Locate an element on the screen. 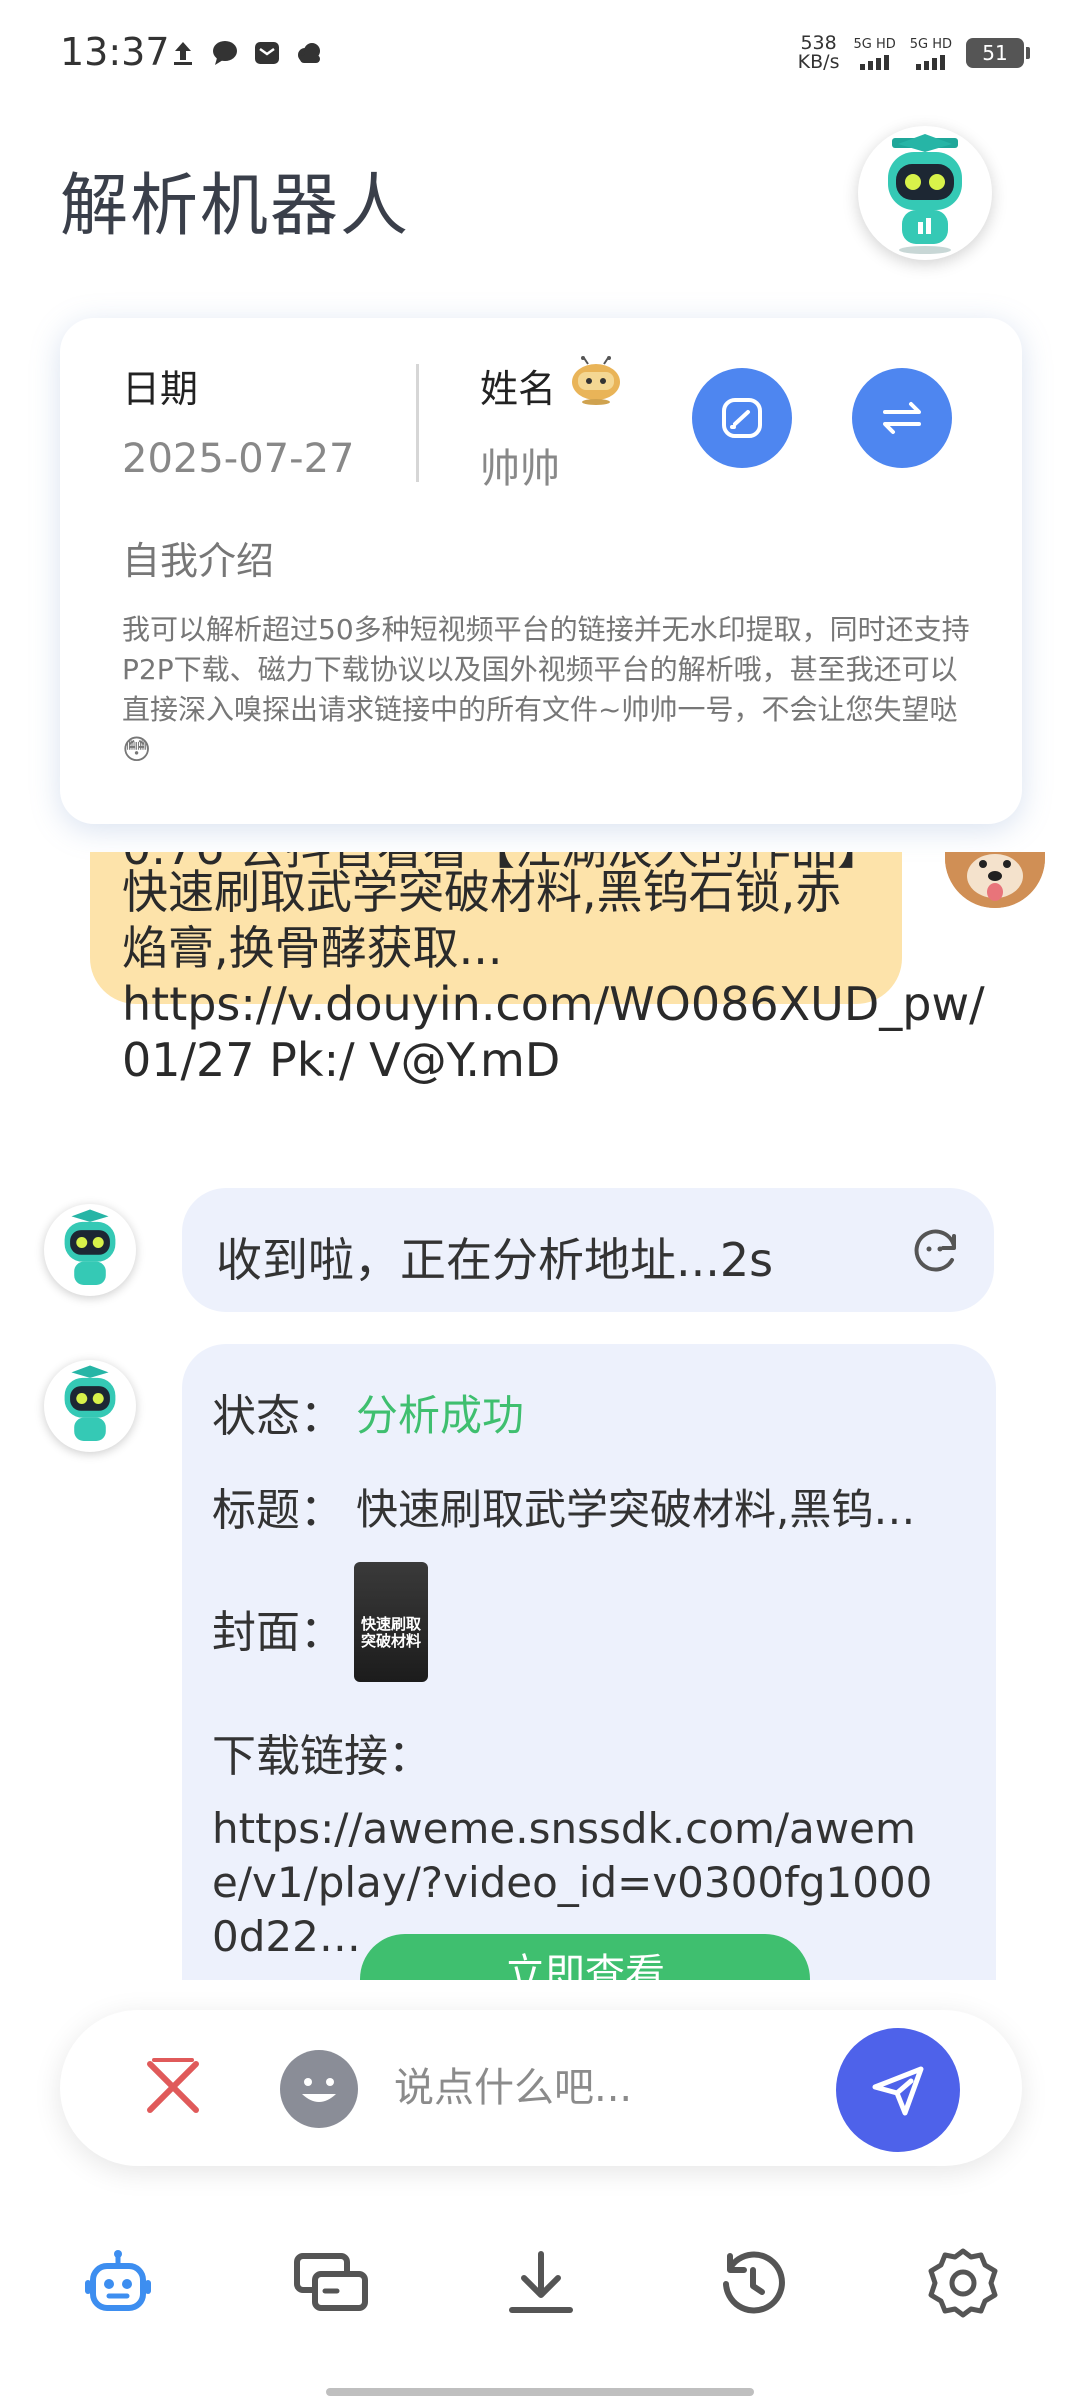 The height and width of the screenshot is (2400, 1080). send-icon is located at coordinates (898, 2091).